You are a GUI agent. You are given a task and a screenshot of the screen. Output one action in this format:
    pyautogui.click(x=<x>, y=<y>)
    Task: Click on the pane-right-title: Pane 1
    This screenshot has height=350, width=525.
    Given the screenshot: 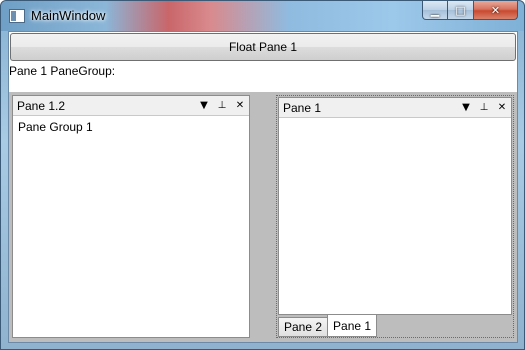 What is the action you would take?
    pyautogui.click(x=302, y=107)
    